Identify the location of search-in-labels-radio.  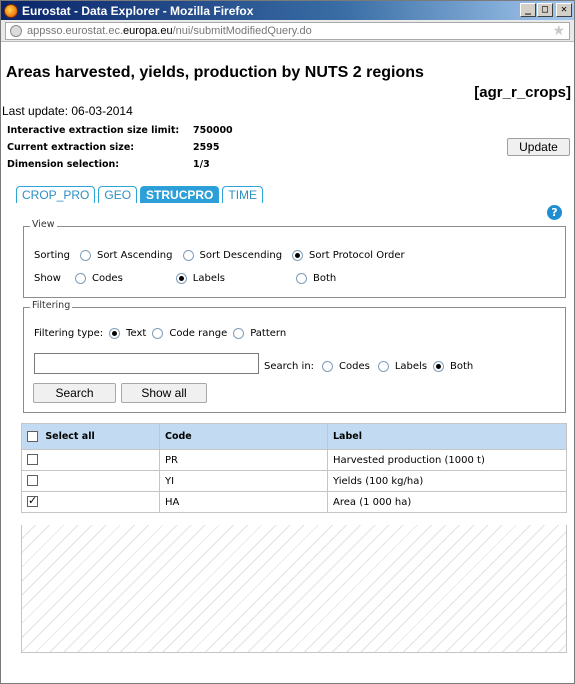
(383, 366).